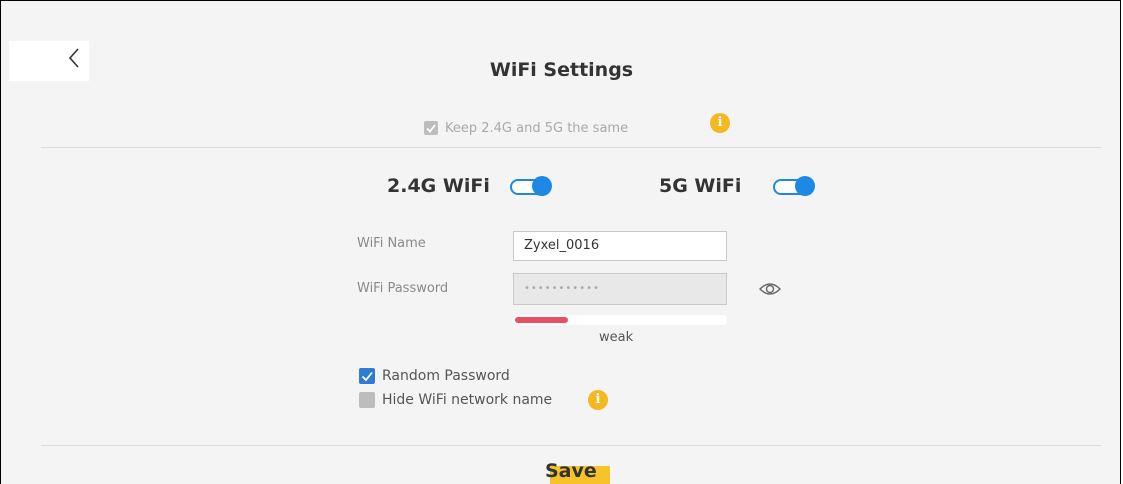 This screenshot has height=484, width=1123. What do you see at coordinates (620, 289) in the screenshot?
I see `wifi-password-input: •••••••••••` at bounding box center [620, 289].